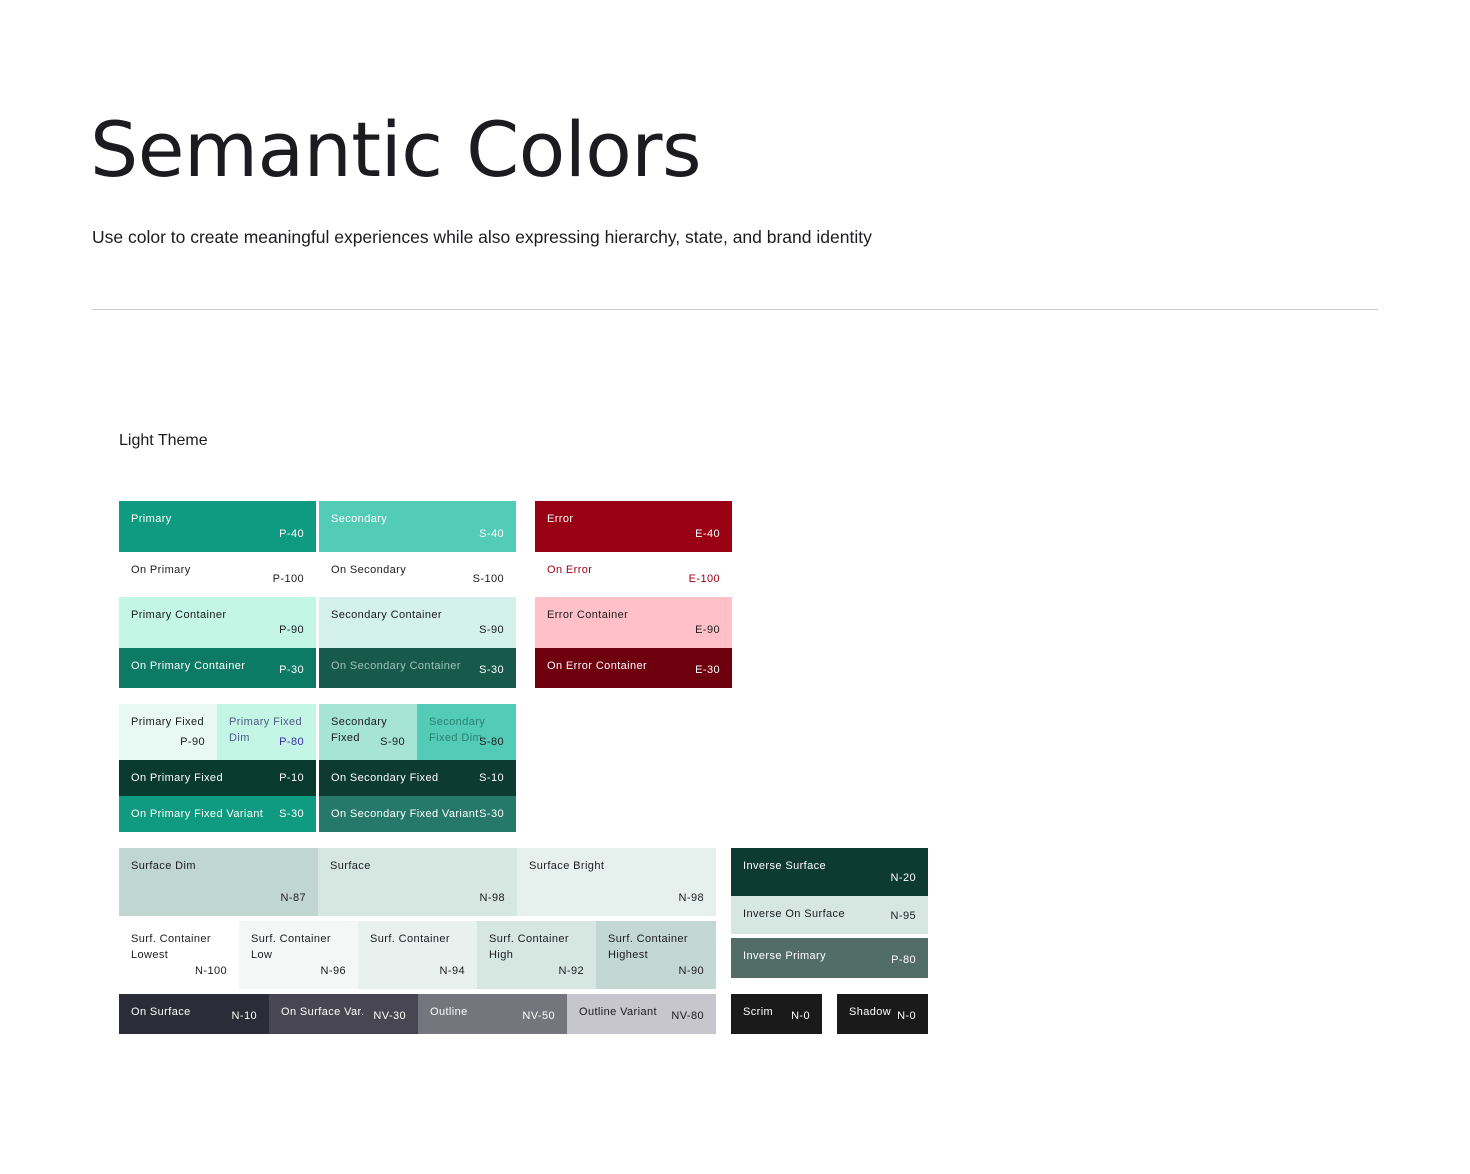 The image size is (1470, 1174). I want to click on swatch-error: Error E-40, so click(633, 526).